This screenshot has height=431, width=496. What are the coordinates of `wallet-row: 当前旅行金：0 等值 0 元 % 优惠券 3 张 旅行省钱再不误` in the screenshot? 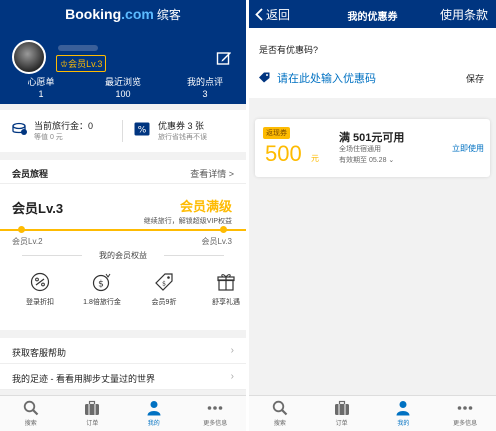 It's located at (123, 131).